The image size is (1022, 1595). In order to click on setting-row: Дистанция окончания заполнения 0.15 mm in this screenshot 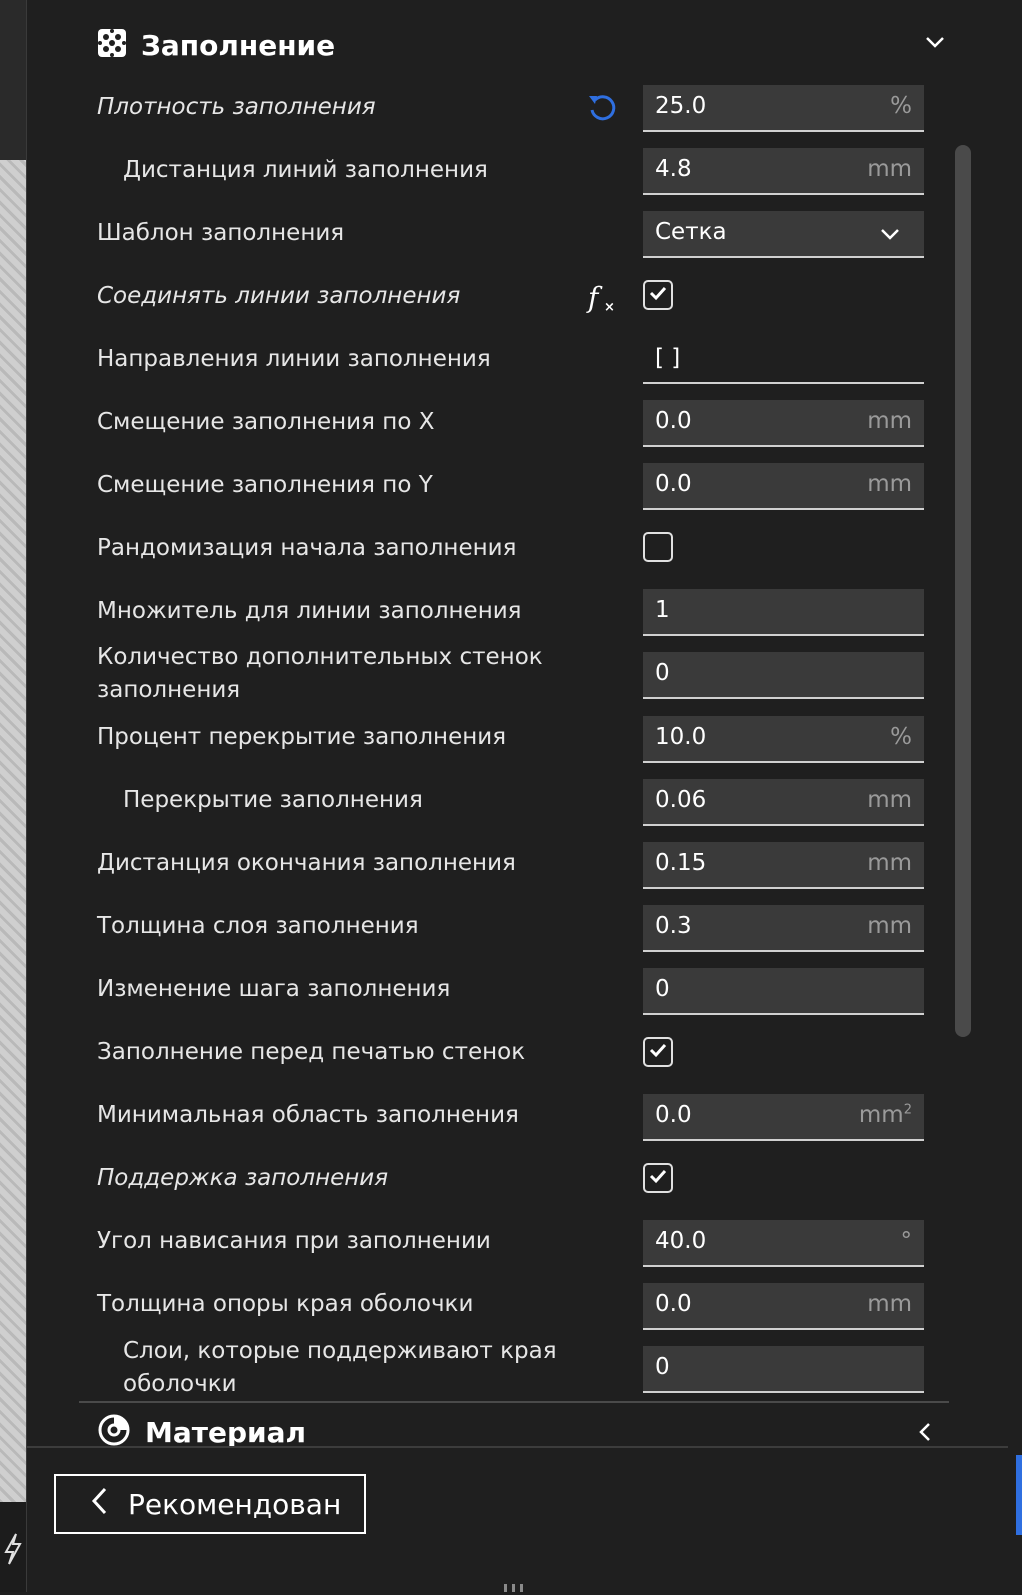, I will do `click(532, 864)`.